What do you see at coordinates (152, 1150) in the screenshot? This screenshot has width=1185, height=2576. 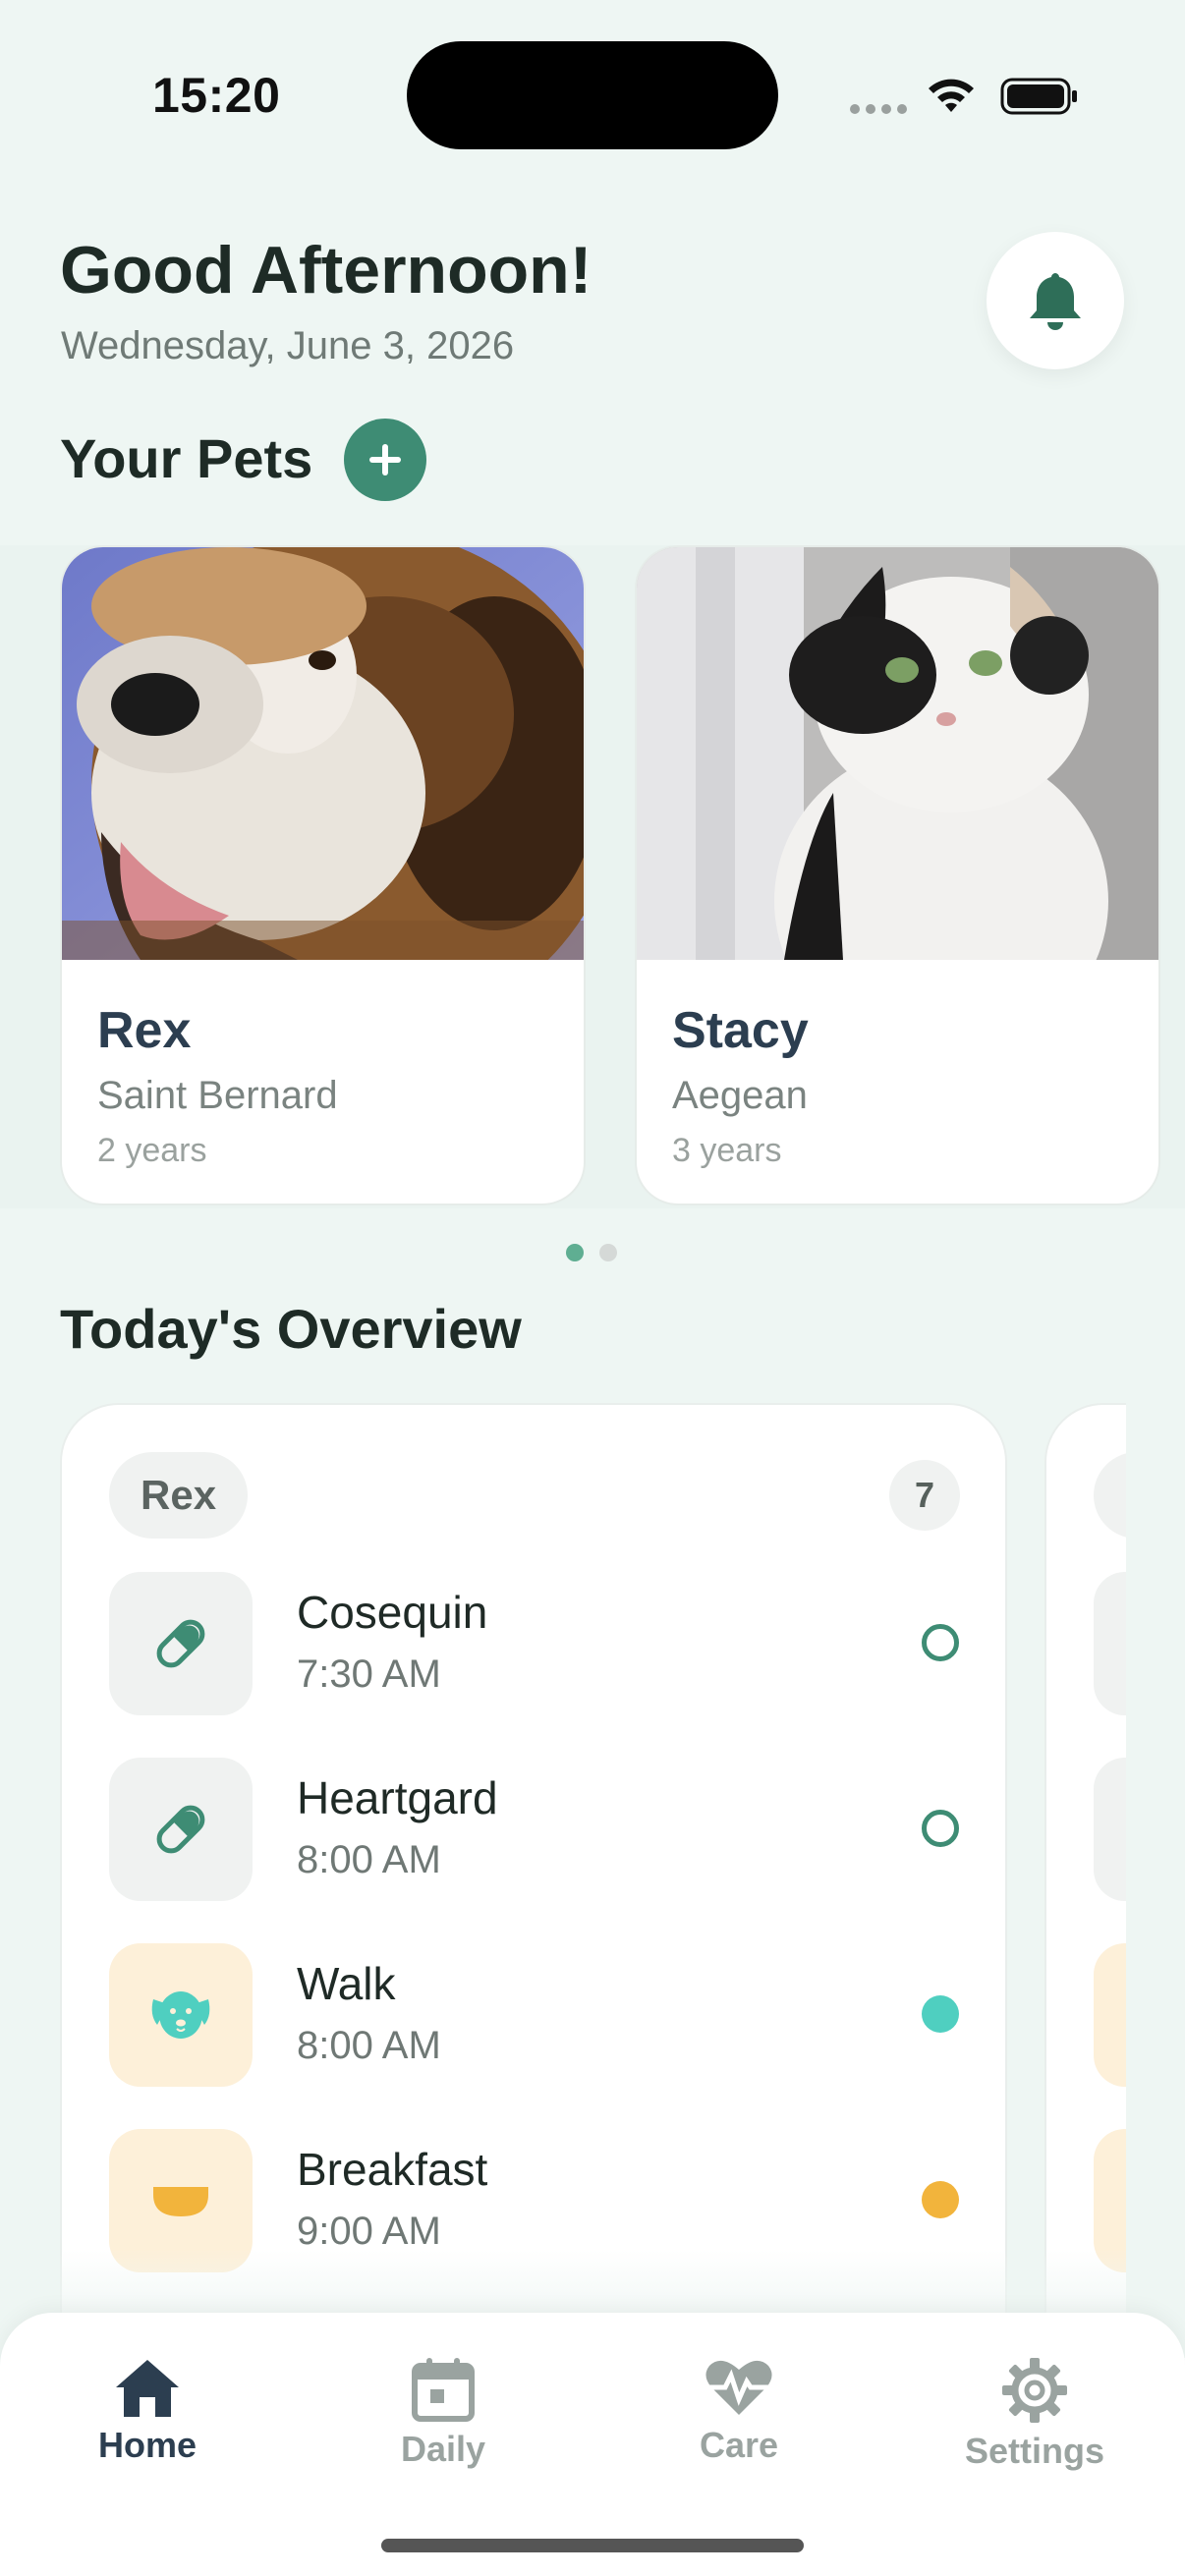 I see `pet-age: 2 years` at bounding box center [152, 1150].